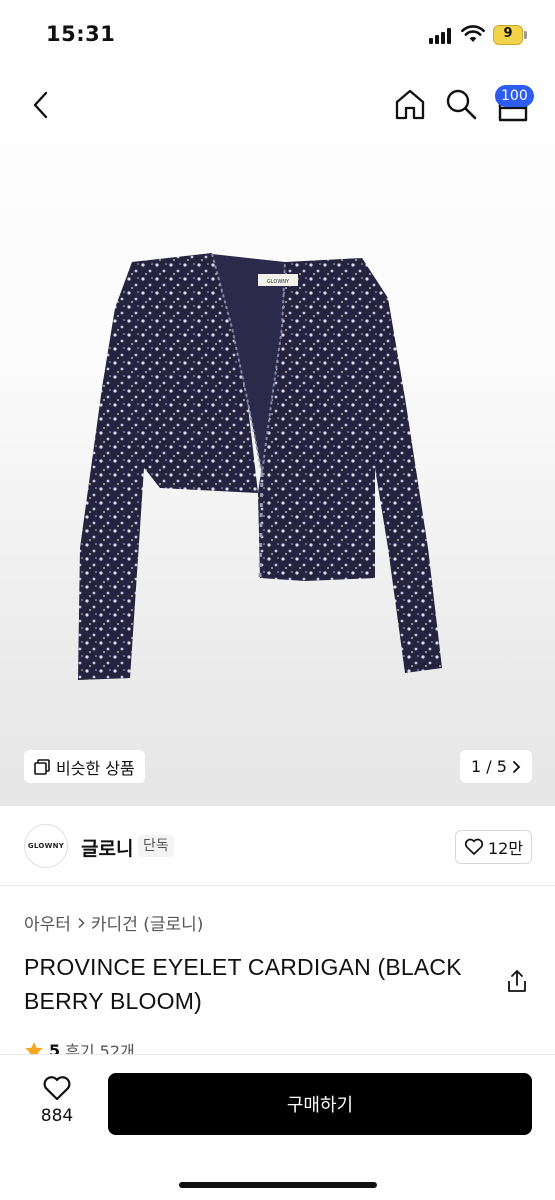 The width and height of the screenshot is (555, 1200). What do you see at coordinates (147, 922) in the screenshot?
I see `breadcrumb-item: 카디건 (글로니)` at bounding box center [147, 922].